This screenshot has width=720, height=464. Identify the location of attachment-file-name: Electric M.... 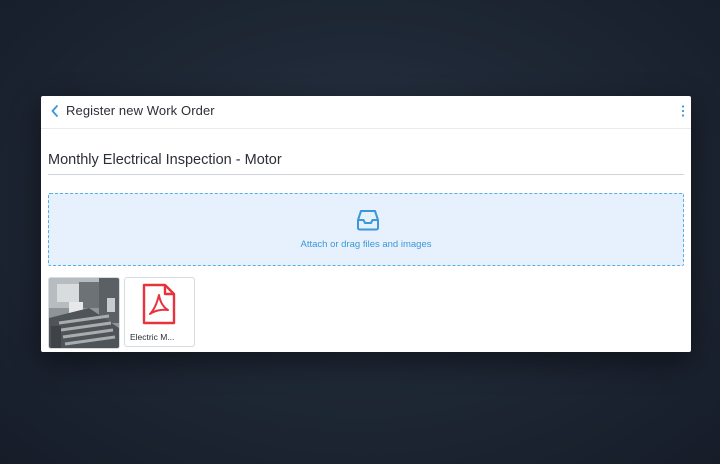
(152, 337).